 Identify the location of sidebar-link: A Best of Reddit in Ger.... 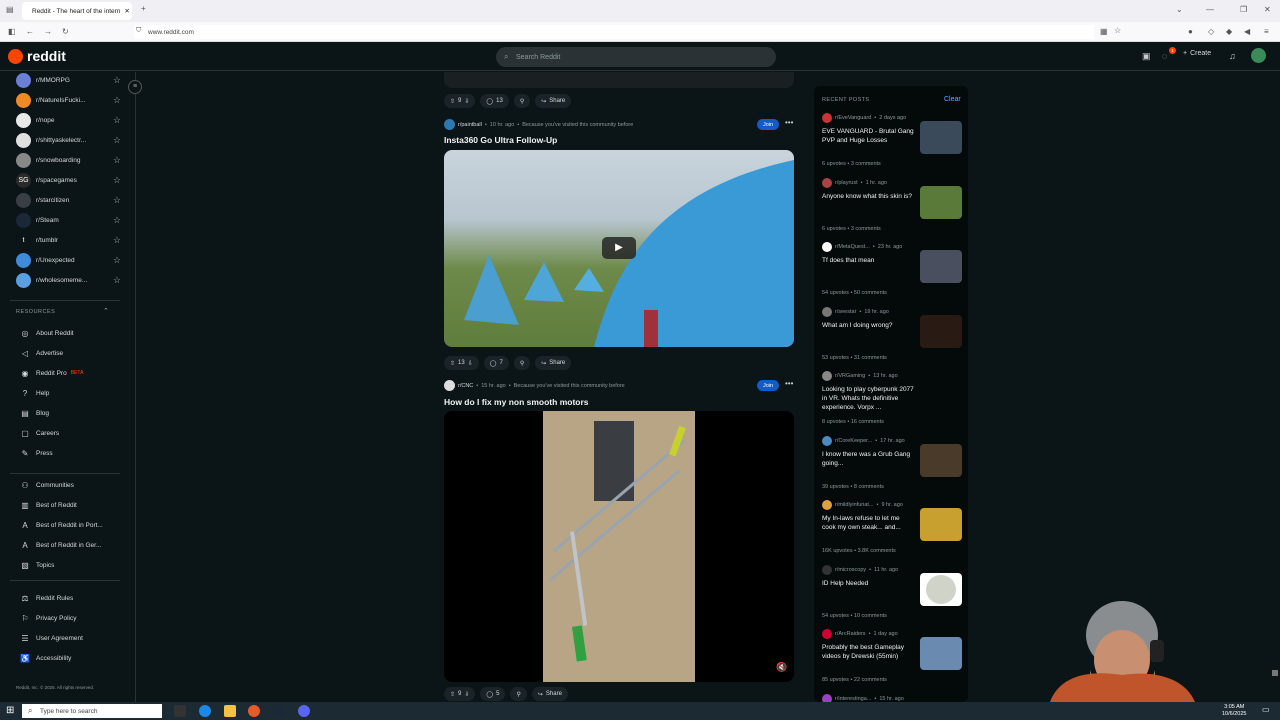
(60, 545).